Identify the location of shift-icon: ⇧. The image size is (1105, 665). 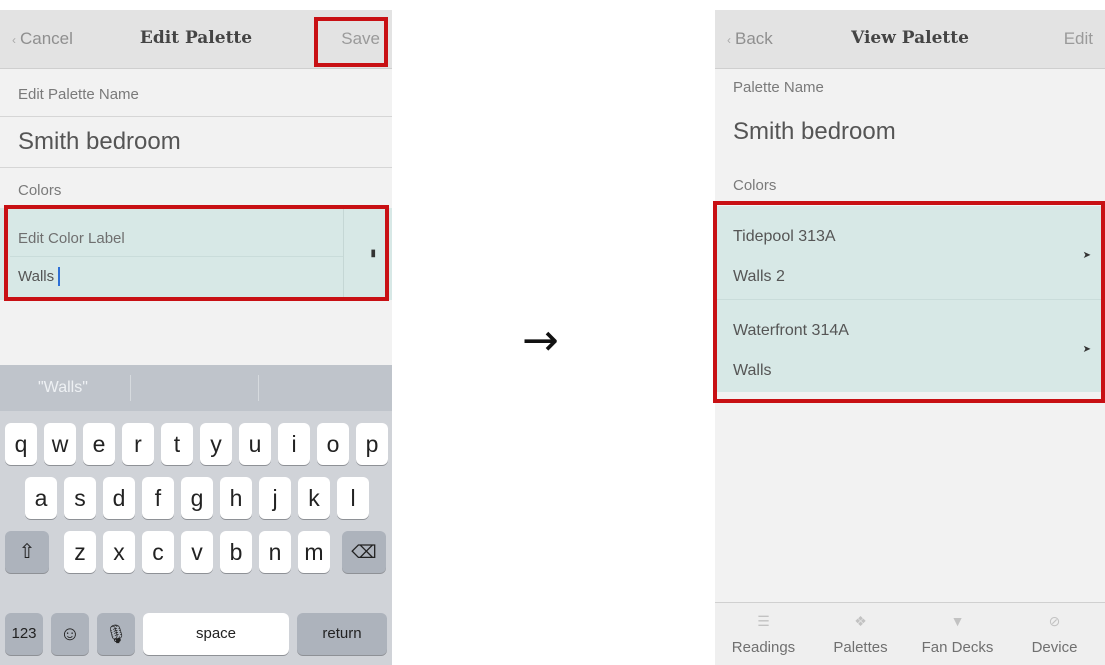
(27, 552).